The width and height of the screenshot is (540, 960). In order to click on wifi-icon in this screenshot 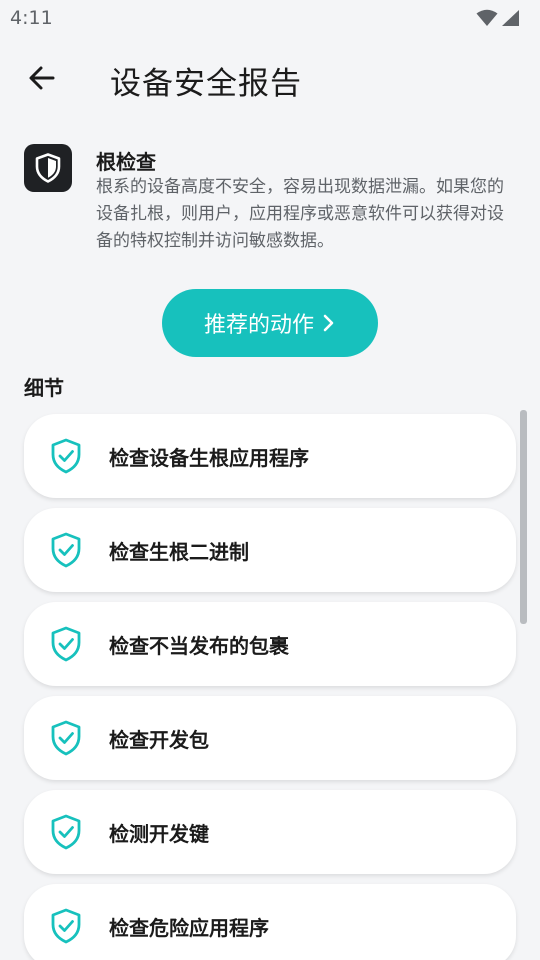, I will do `click(487, 17)`.